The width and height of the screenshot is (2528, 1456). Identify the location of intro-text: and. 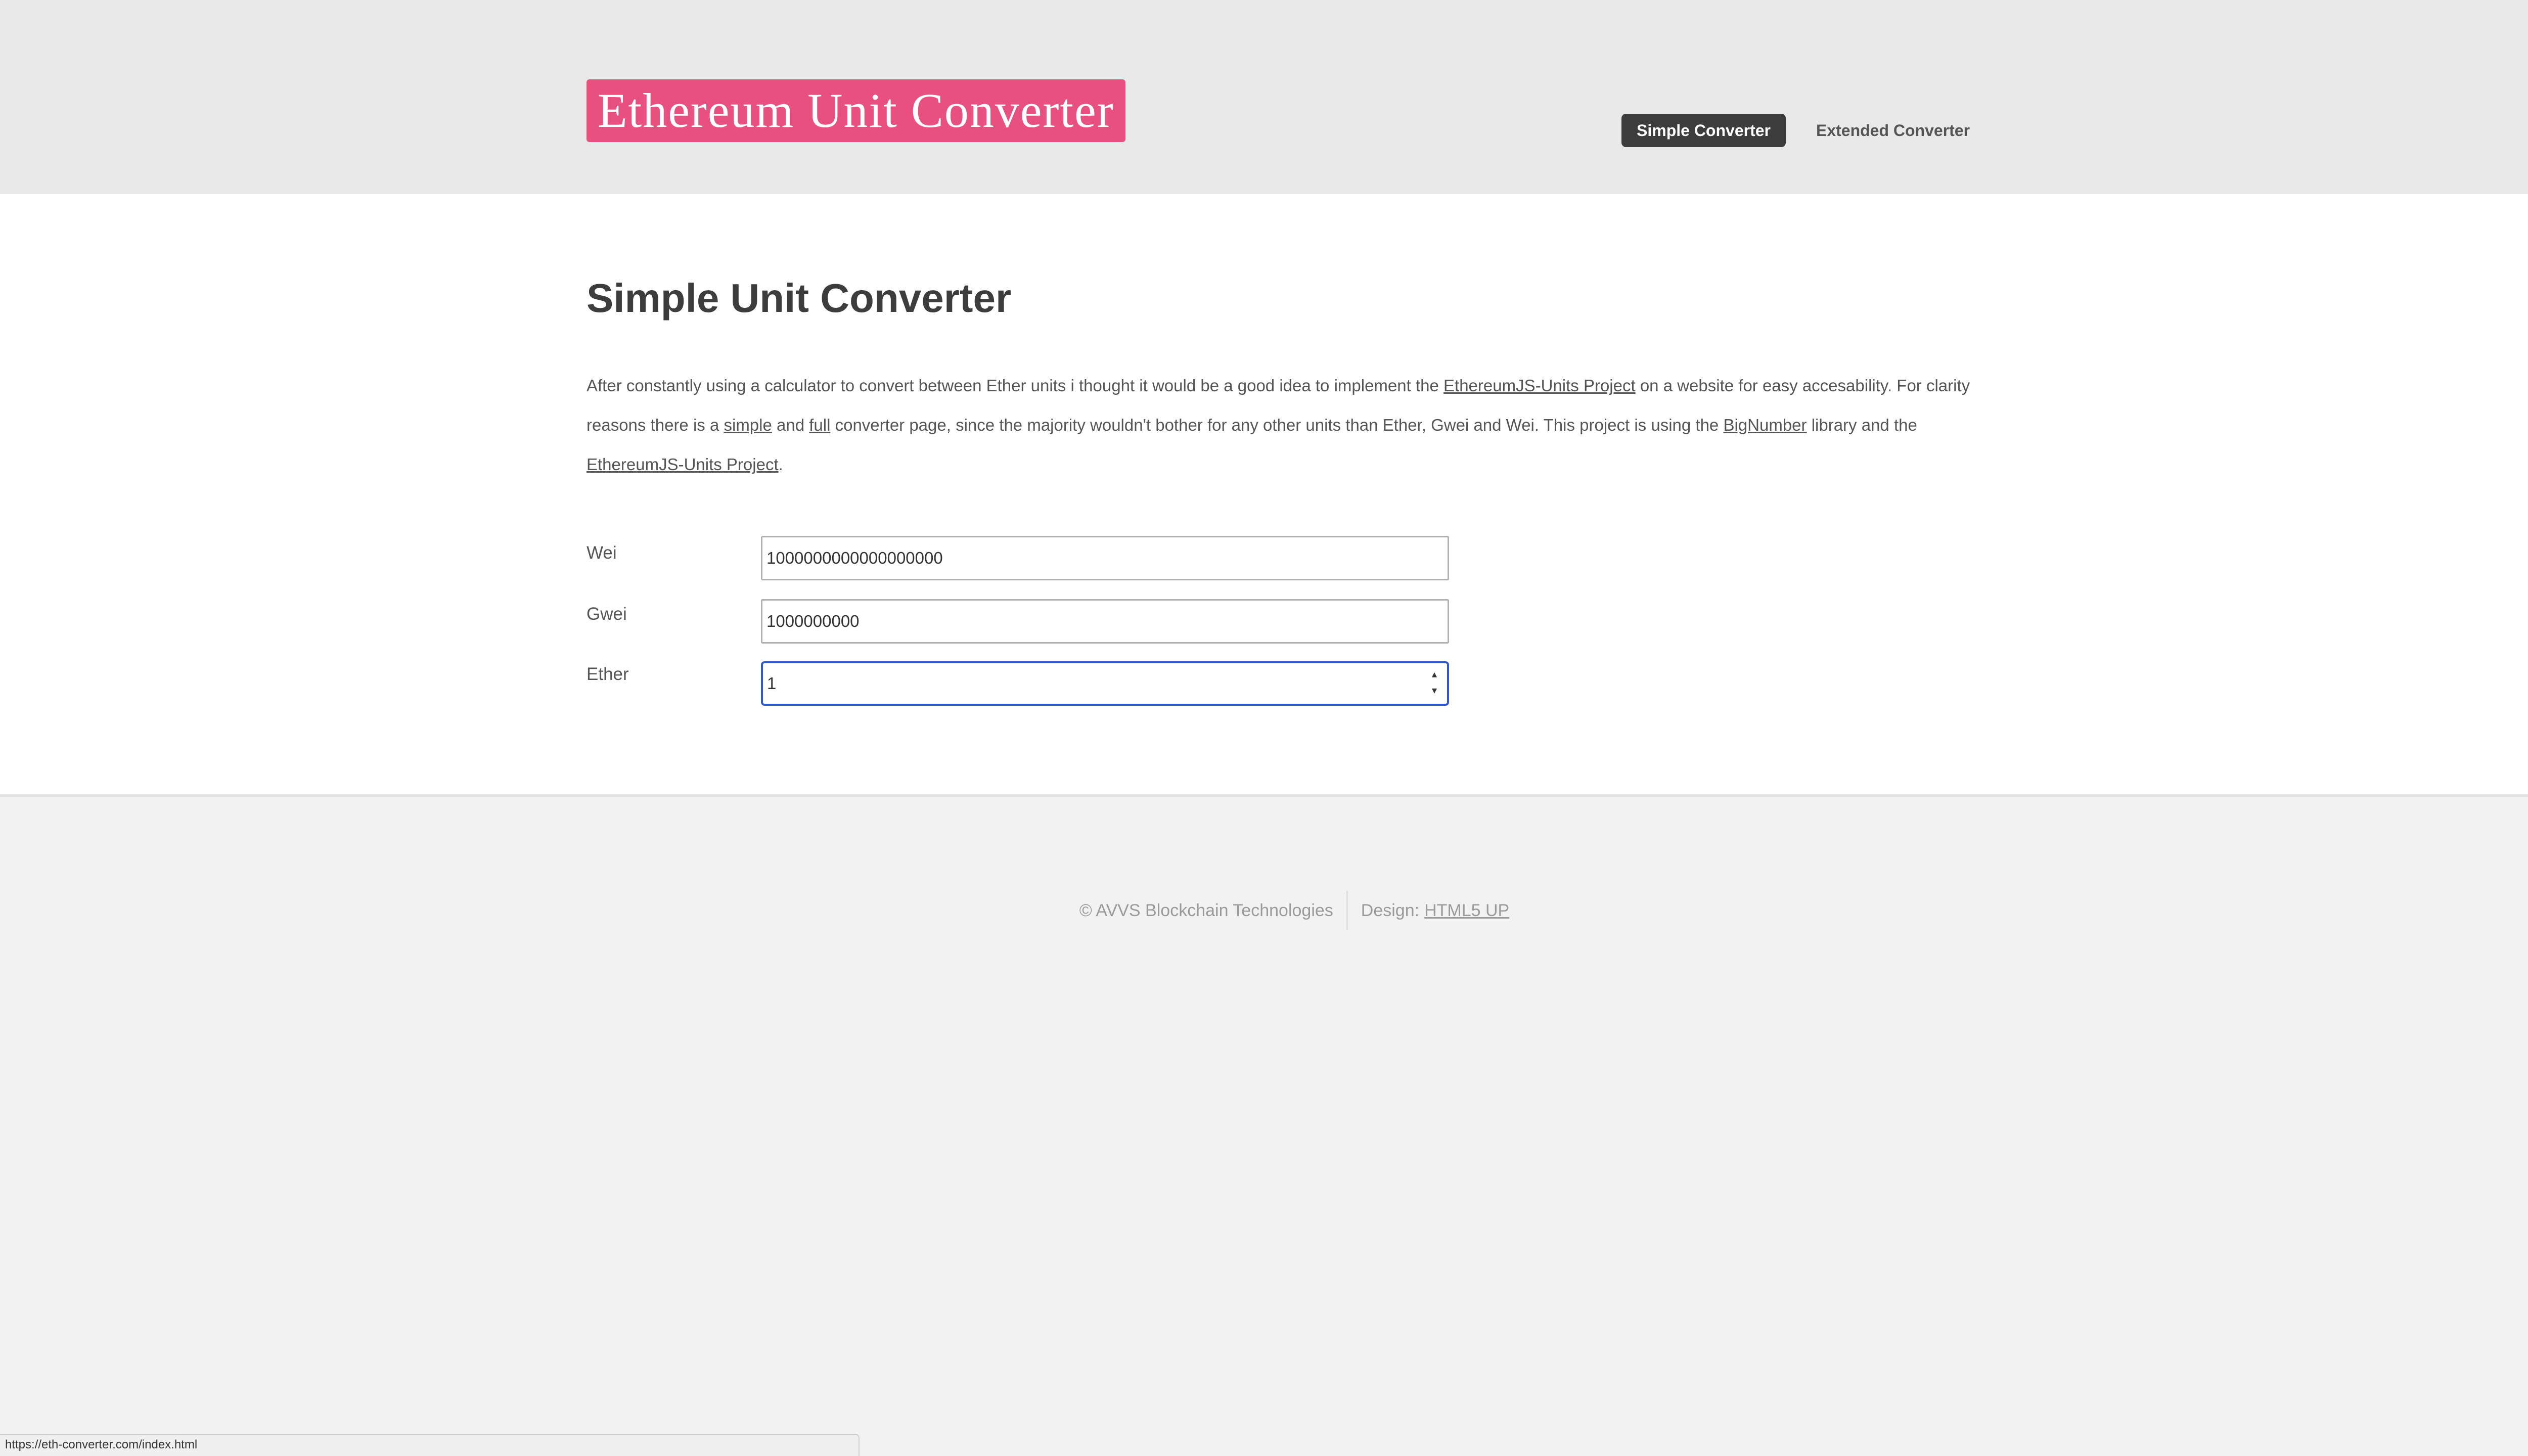
(791, 425).